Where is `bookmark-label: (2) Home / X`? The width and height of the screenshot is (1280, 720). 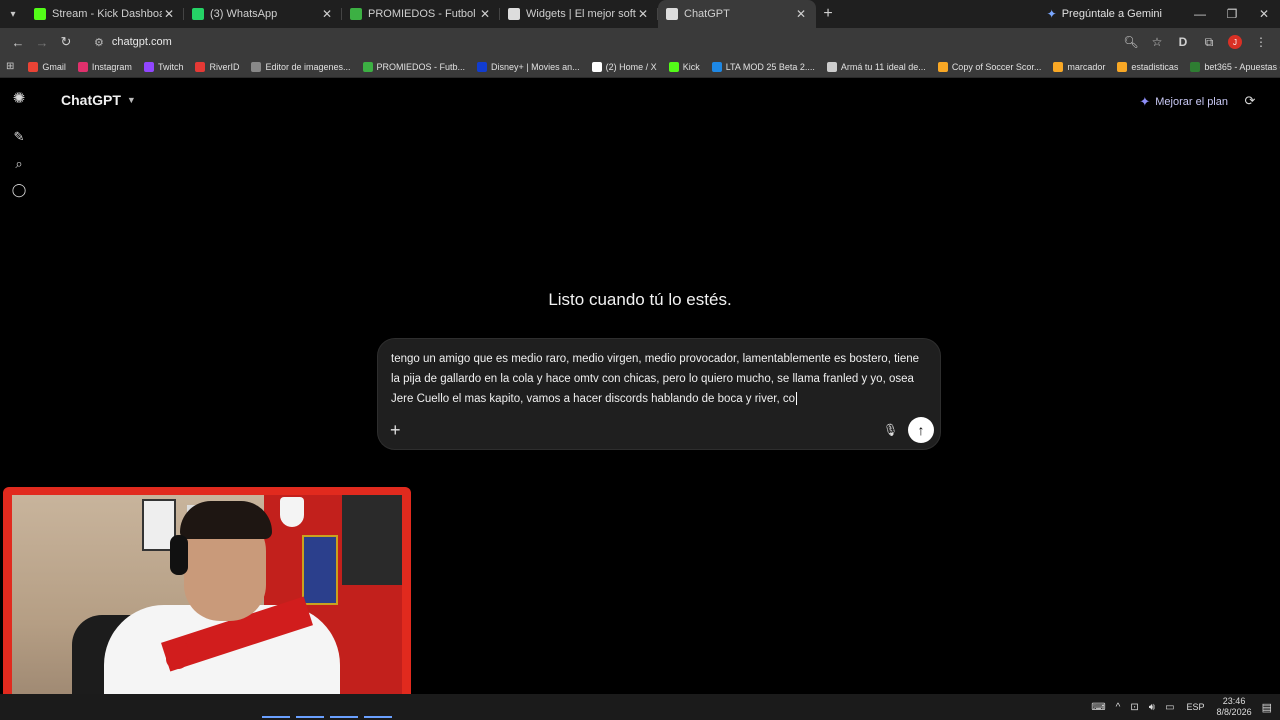
bookmark-label: (2) Home / X is located at coordinates (631, 66).